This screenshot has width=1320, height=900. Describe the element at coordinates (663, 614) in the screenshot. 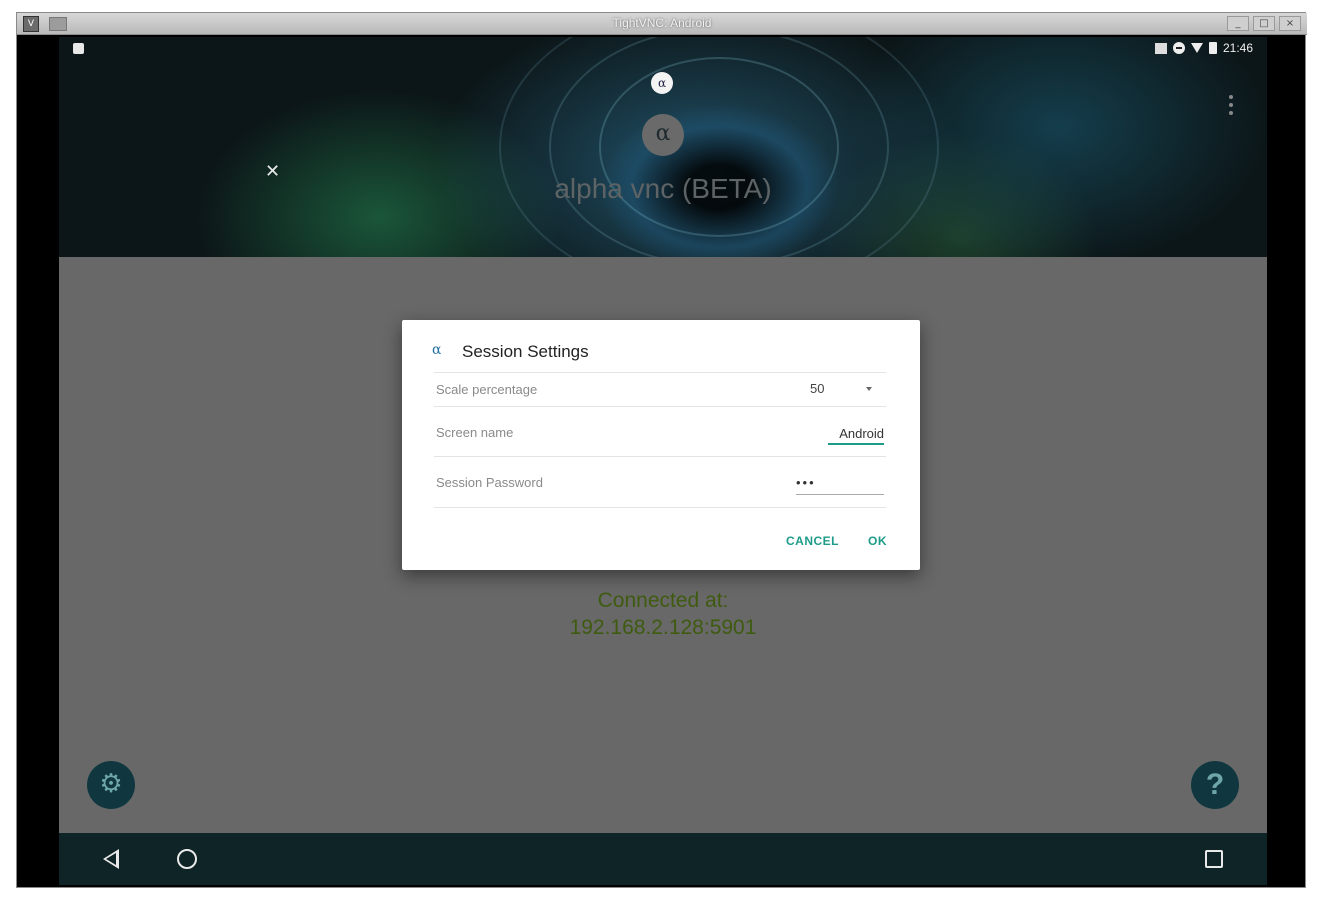

I see `connection-status: Connected at: 192.168.2.128:5901` at that location.